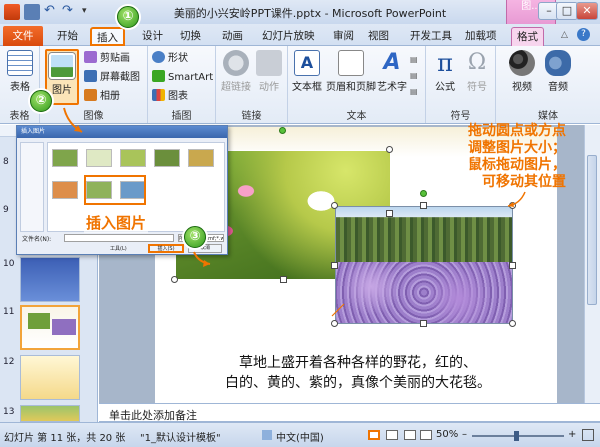 The height and width of the screenshot is (447, 600). What do you see at coordinates (512, 323) in the screenshot?
I see `resize-handle-br` at bounding box center [512, 323].